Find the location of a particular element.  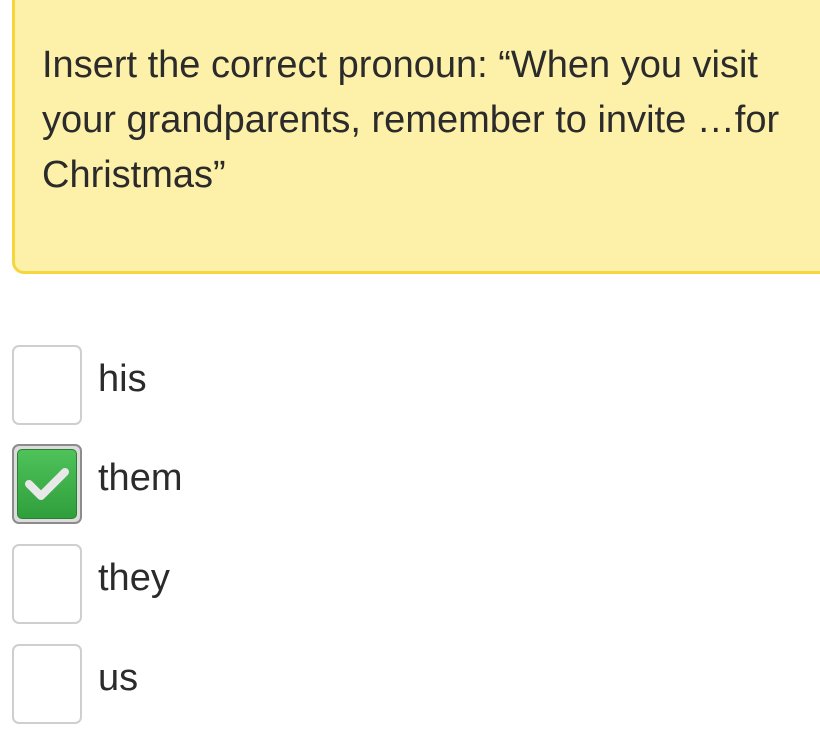

check-icon is located at coordinates (47, 484).